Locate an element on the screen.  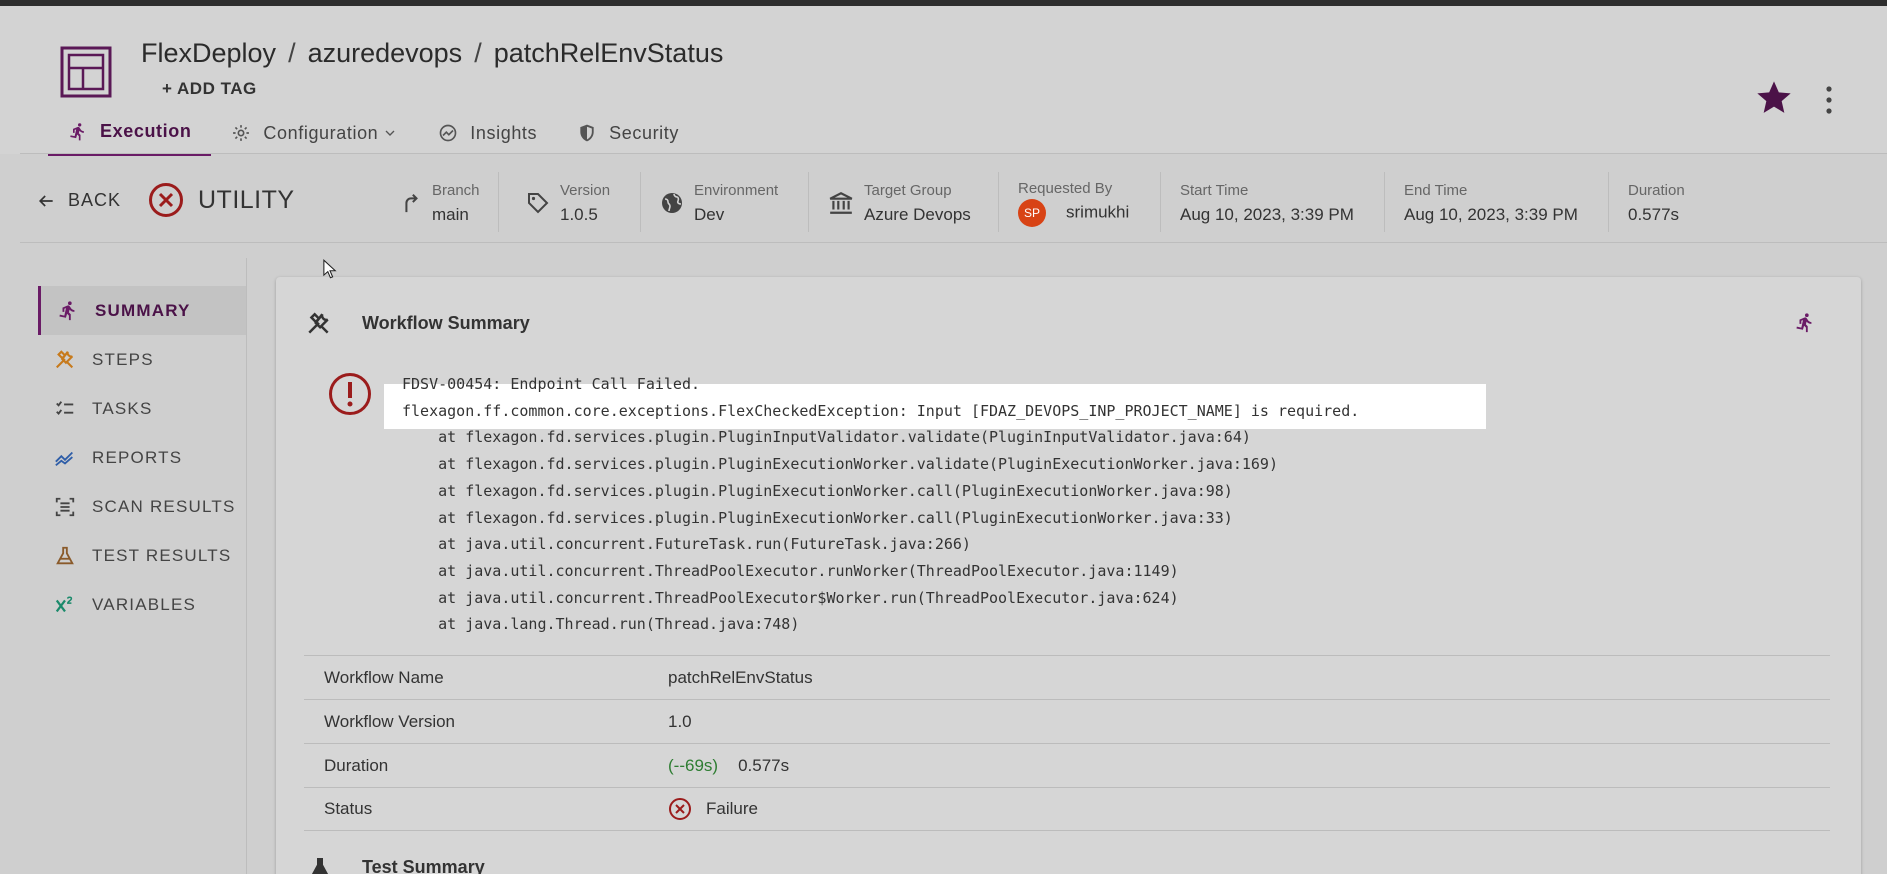
back-label: BACK is located at coordinates (95, 200).